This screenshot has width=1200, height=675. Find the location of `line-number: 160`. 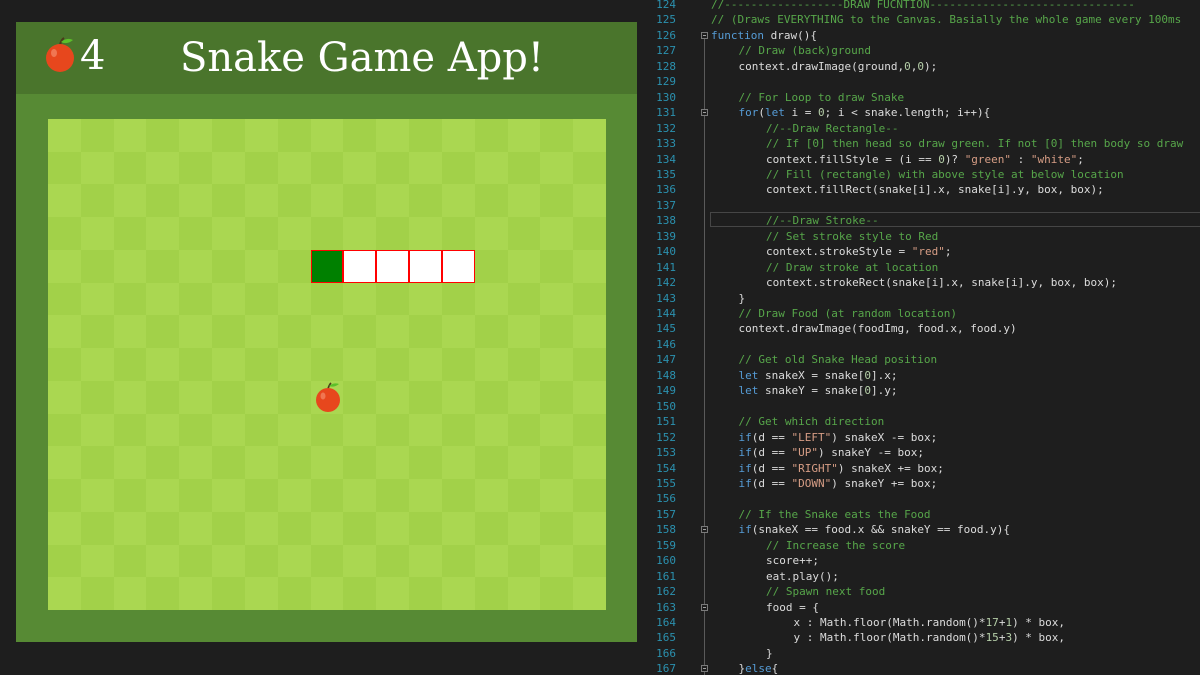

line-number: 160 is located at coordinates (666, 561).